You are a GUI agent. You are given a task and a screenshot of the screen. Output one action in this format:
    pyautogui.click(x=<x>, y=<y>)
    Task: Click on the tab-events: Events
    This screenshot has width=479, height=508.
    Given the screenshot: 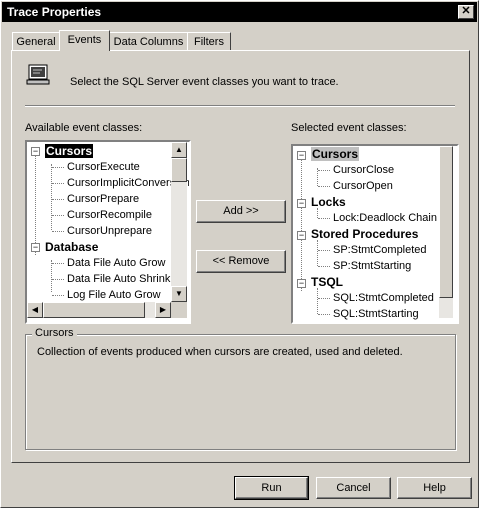 What is the action you would take?
    pyautogui.click(x=84, y=40)
    